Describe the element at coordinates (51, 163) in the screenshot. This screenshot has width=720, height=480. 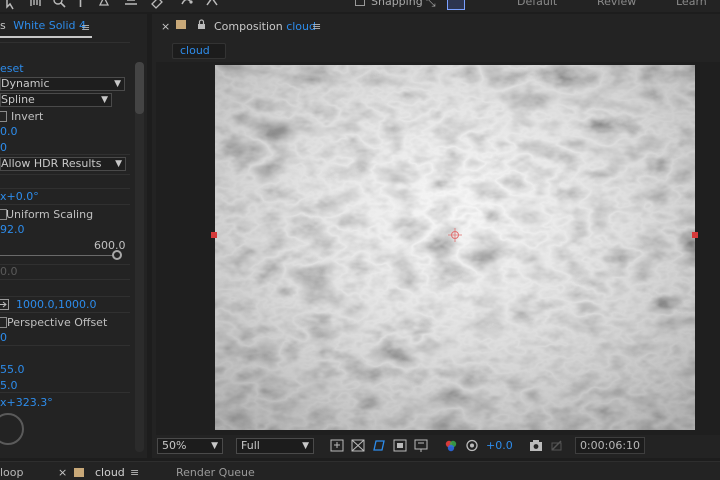
I see `overflow-value: Allow HDR Results` at that location.